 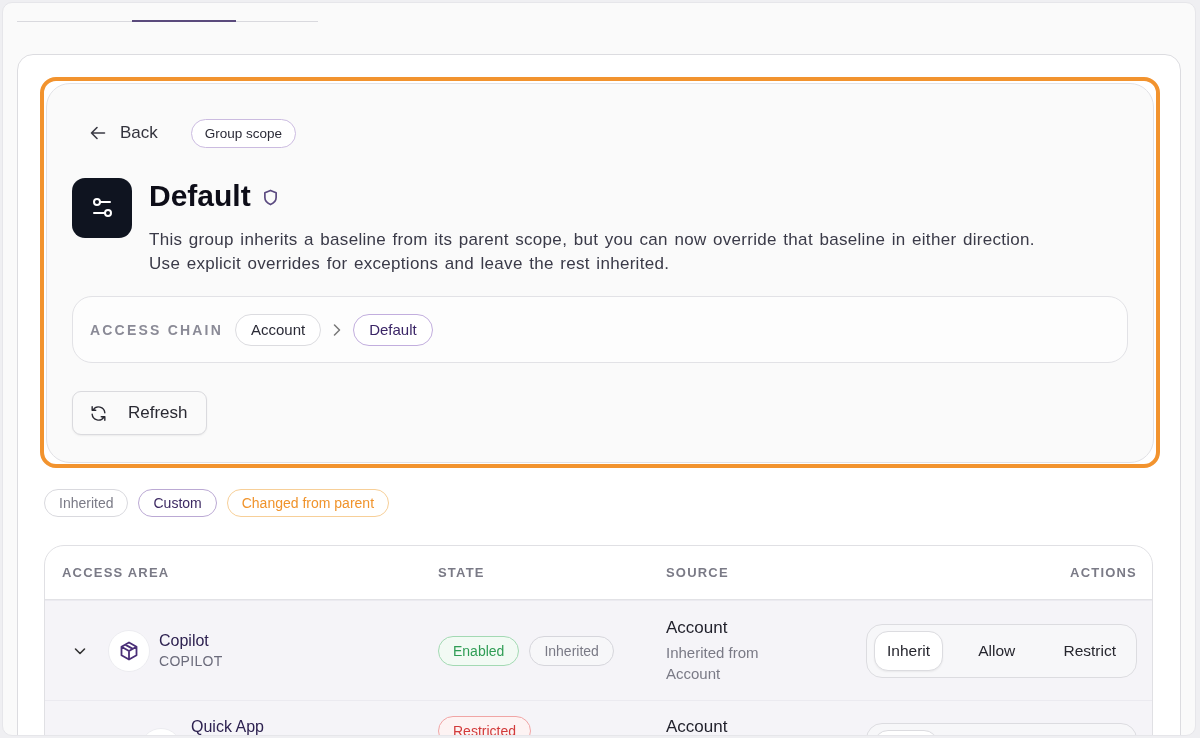 I want to click on column-header: ACCESS AREA, so click(x=116, y=572).